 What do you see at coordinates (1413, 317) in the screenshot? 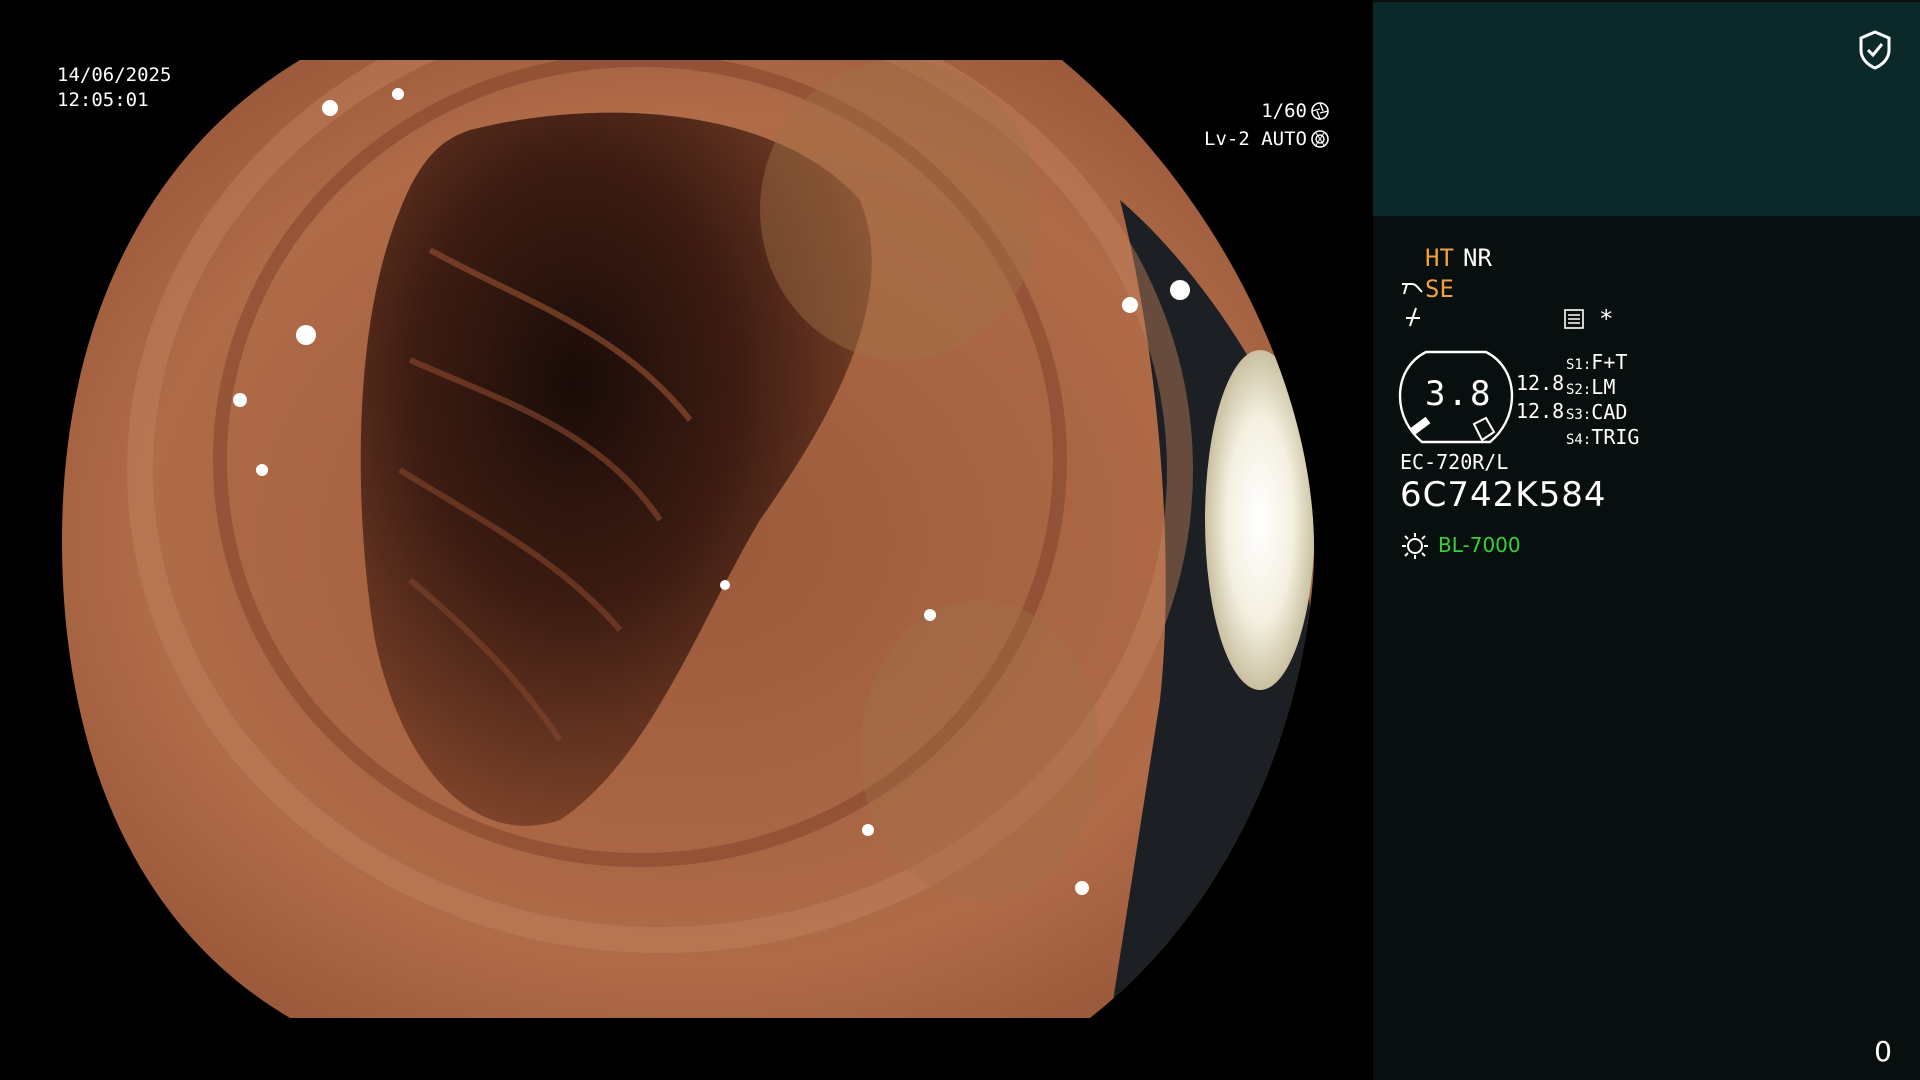
I see `dimming-icon` at bounding box center [1413, 317].